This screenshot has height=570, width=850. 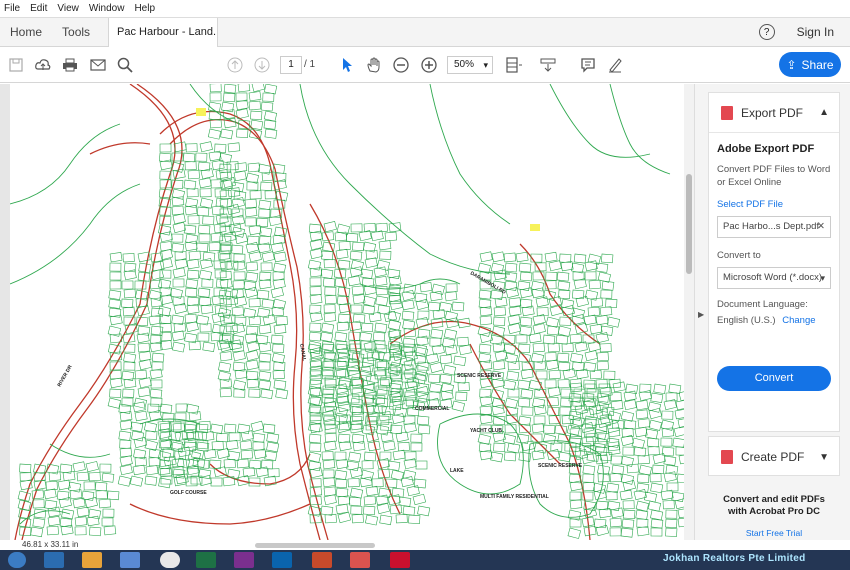 I want to click on convert-format-select: Microsoft Word (*.docx) ▾, so click(x=774, y=278).